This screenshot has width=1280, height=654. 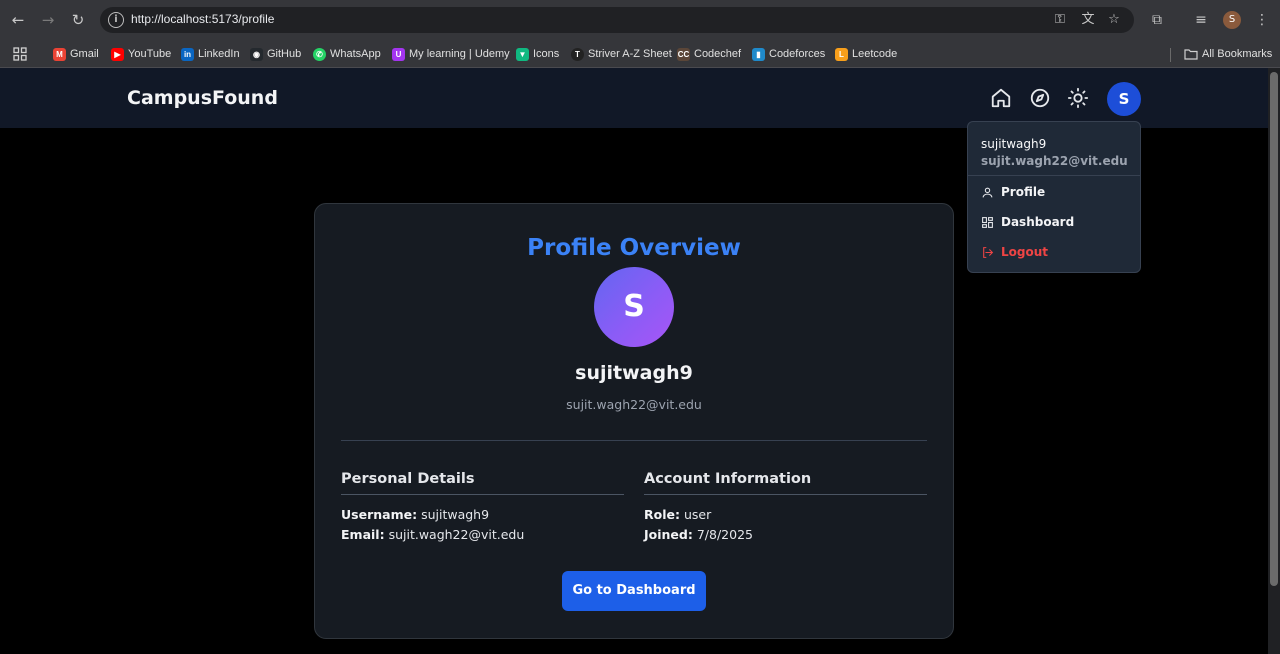 What do you see at coordinates (379, 514) in the screenshot?
I see `detail-label: Username:` at bounding box center [379, 514].